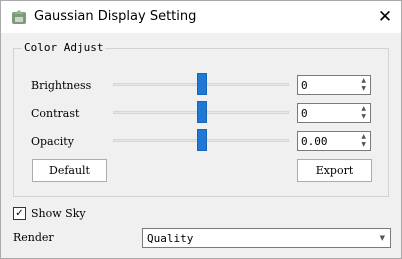  I want to click on chevron-down-icon: ▼, so click(382, 238).